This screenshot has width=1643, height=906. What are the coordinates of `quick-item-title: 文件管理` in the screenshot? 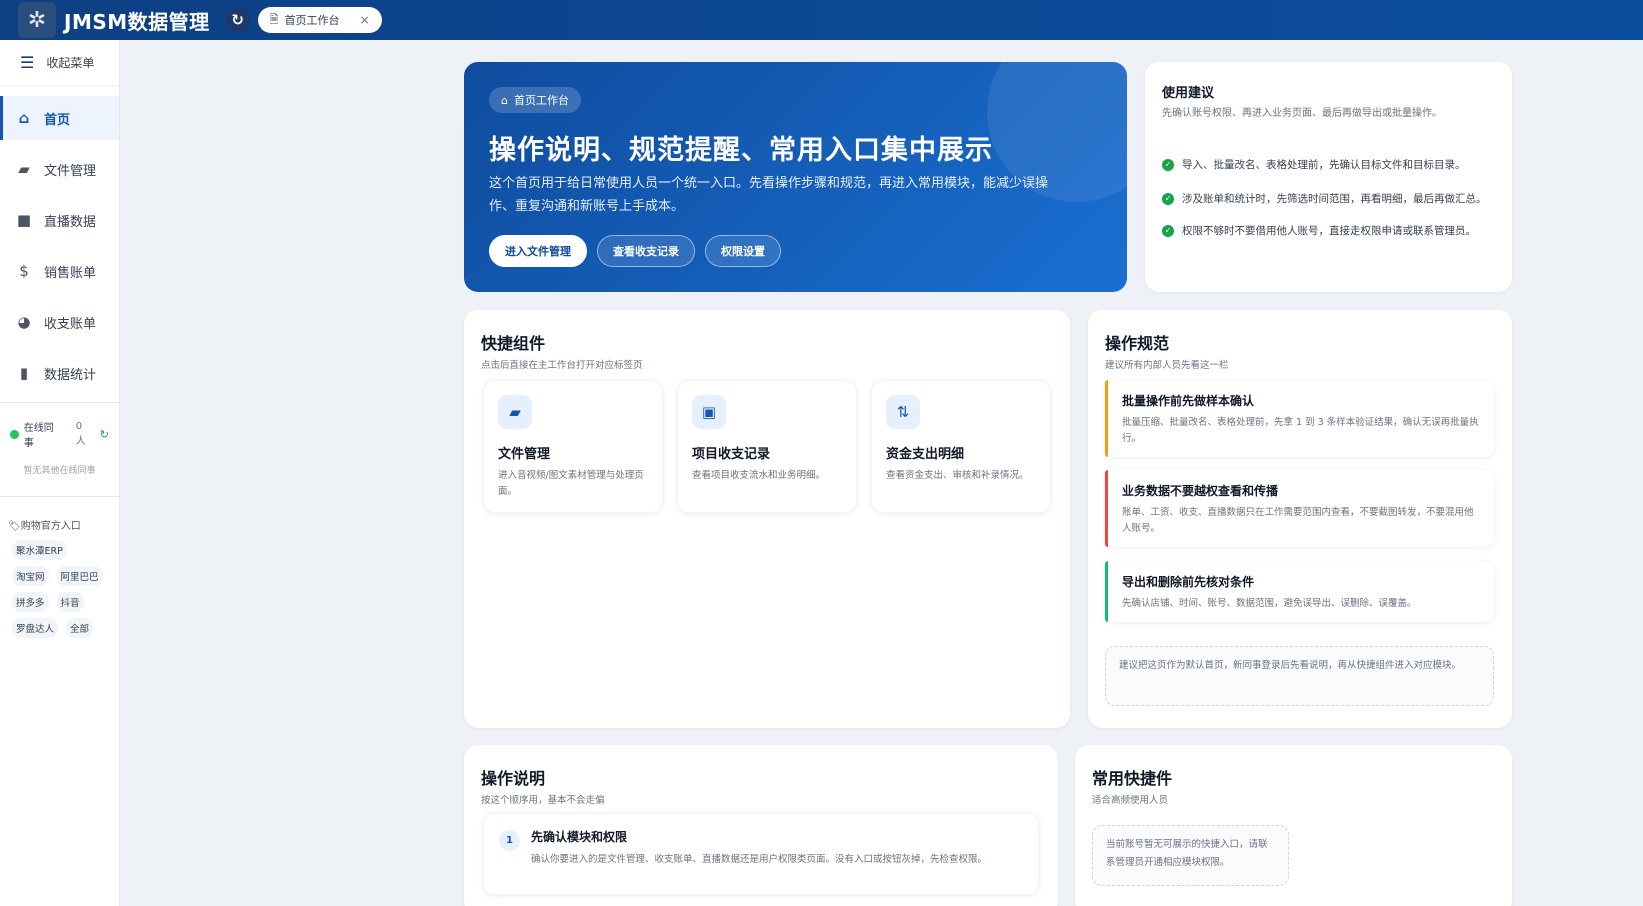 It's located at (524, 454).